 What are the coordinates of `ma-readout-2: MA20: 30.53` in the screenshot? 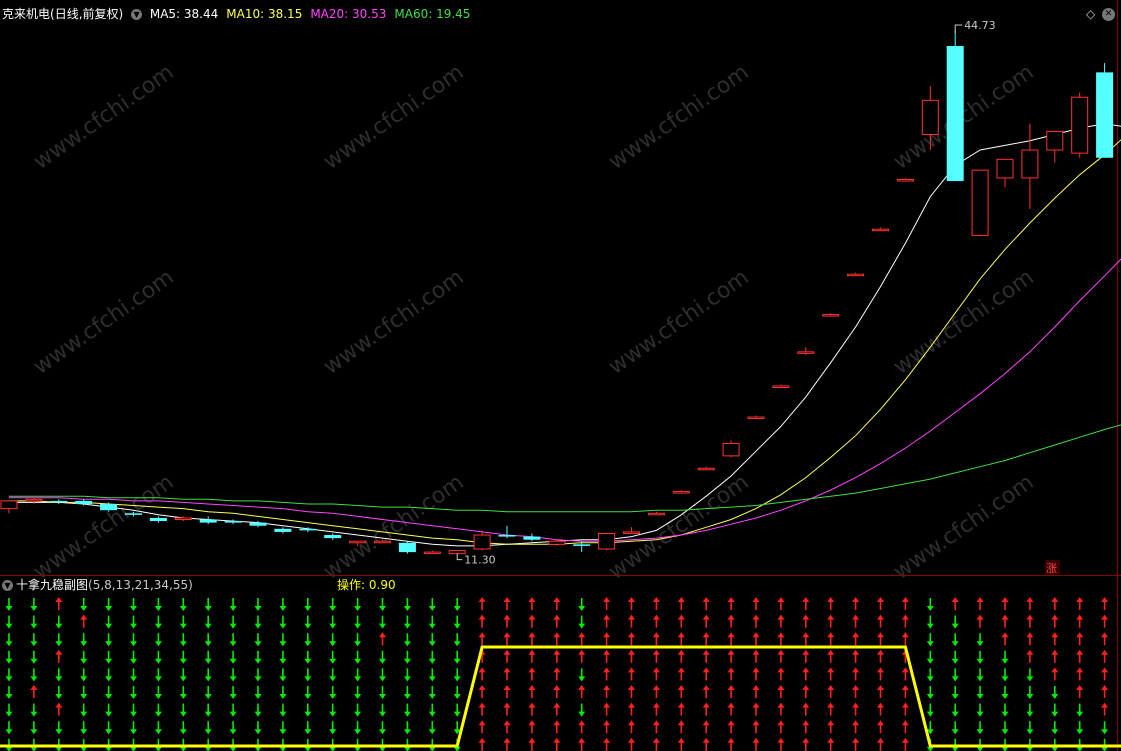 It's located at (348, 14).